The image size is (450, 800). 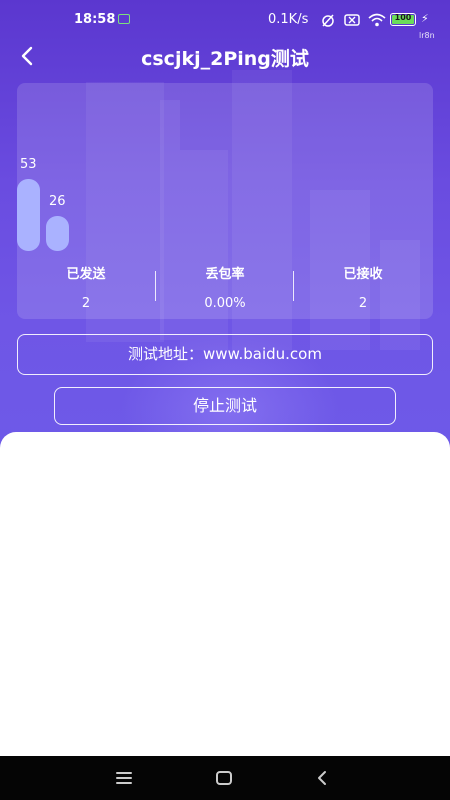 What do you see at coordinates (425, 18) in the screenshot?
I see `charging-icon: ⚡` at bounding box center [425, 18].